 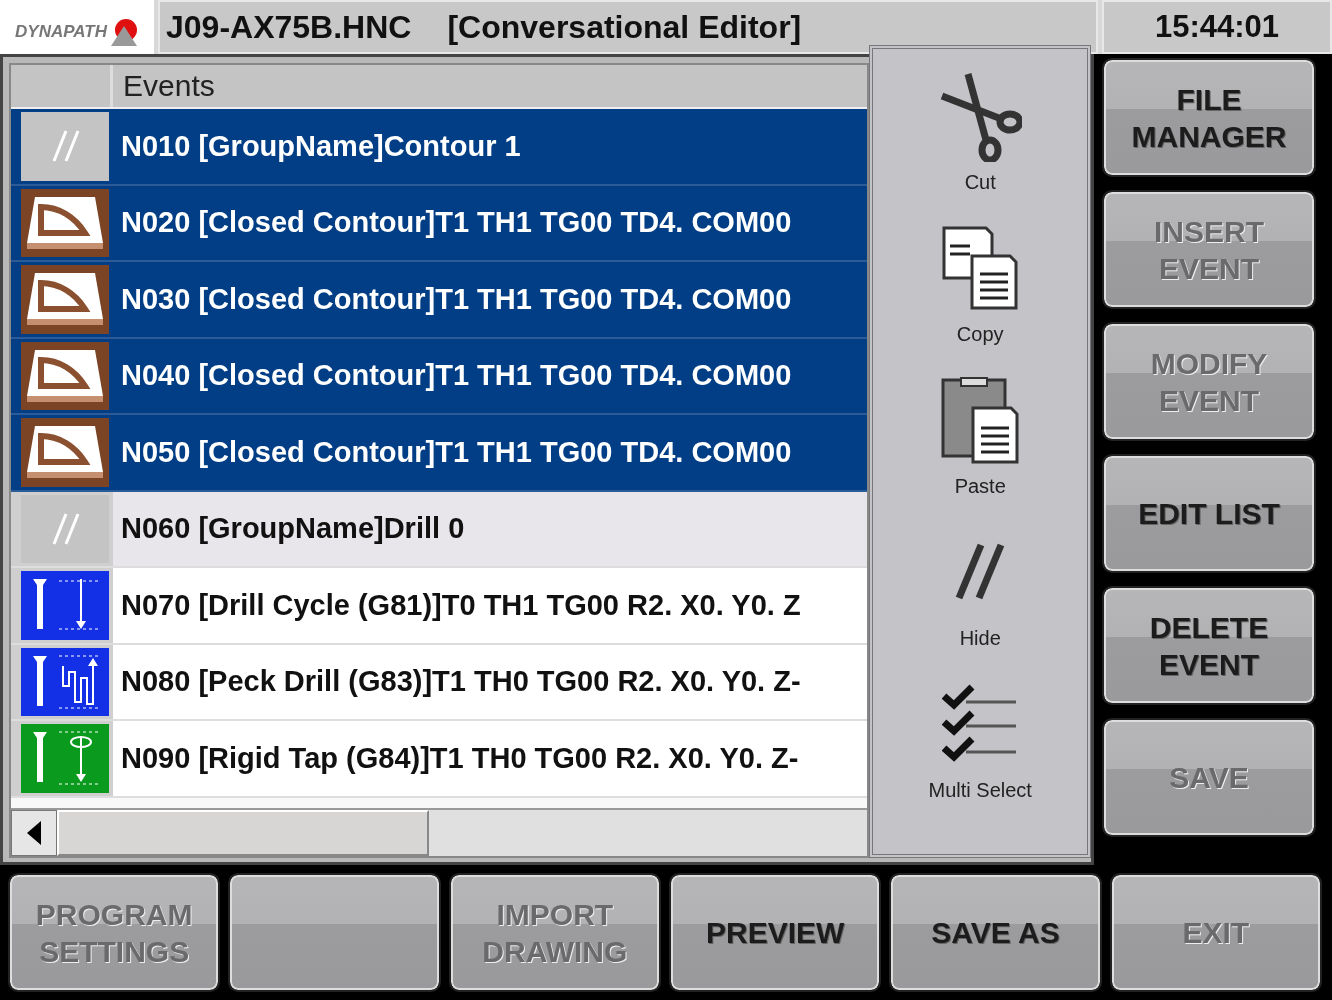 I want to click on blank-softkey-button, so click(x=334, y=932).